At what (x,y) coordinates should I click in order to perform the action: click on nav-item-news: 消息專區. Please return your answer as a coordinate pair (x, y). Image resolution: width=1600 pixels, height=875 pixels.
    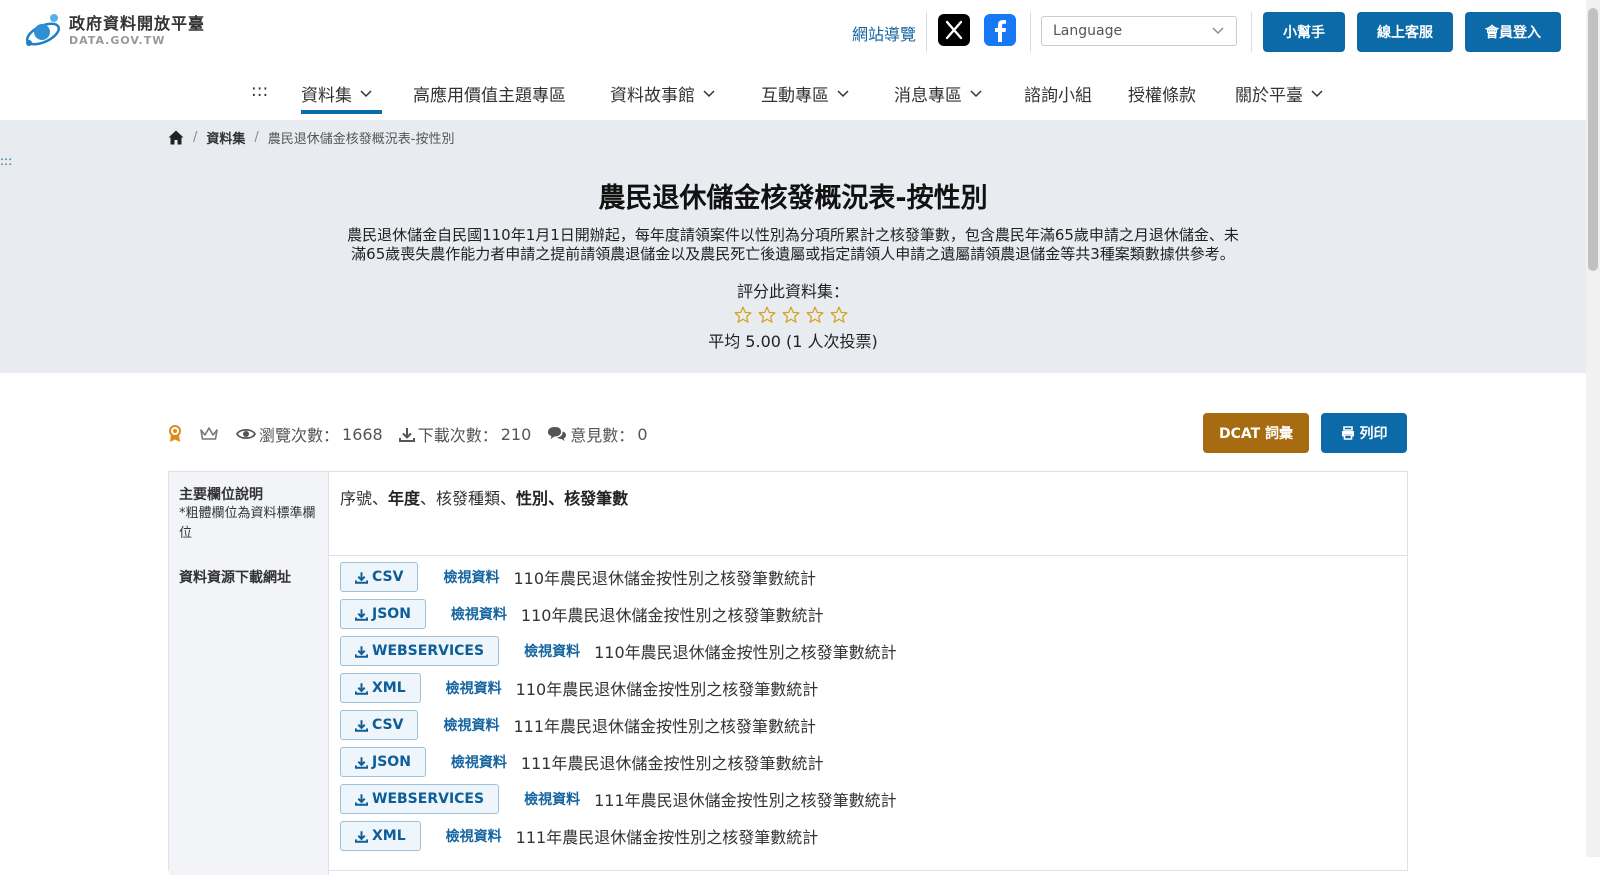
    Looking at the image, I should click on (938, 93).